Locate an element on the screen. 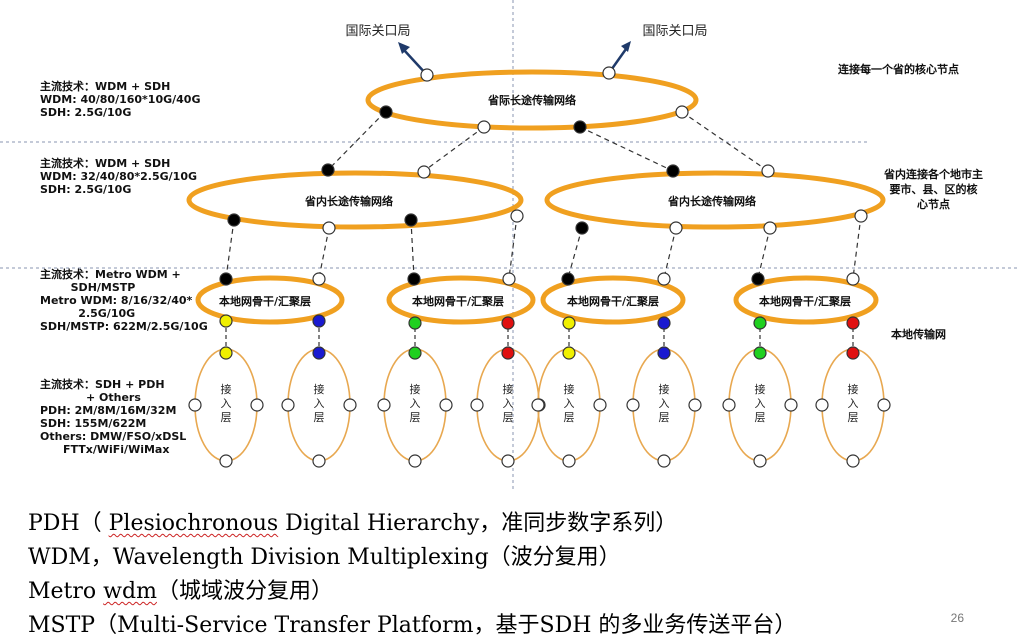 The image size is (1020, 643). note-line: 要市、县、区的核 is located at coordinates (933, 189).